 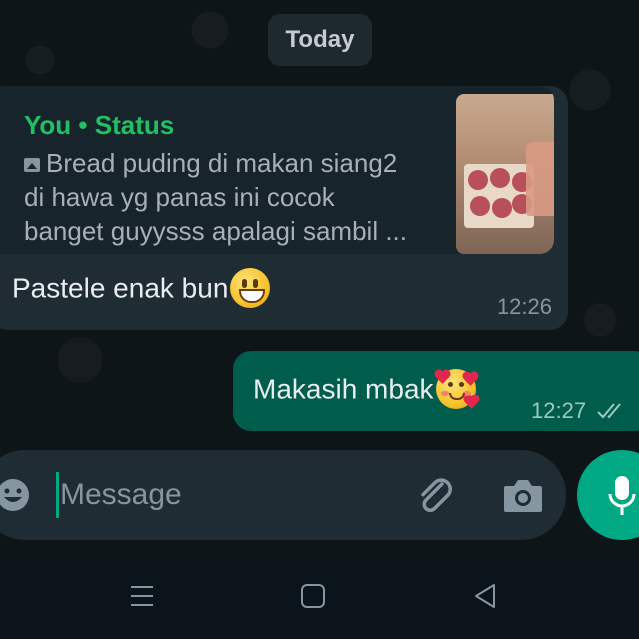 I want to click on text-cursor, so click(x=57, y=495).